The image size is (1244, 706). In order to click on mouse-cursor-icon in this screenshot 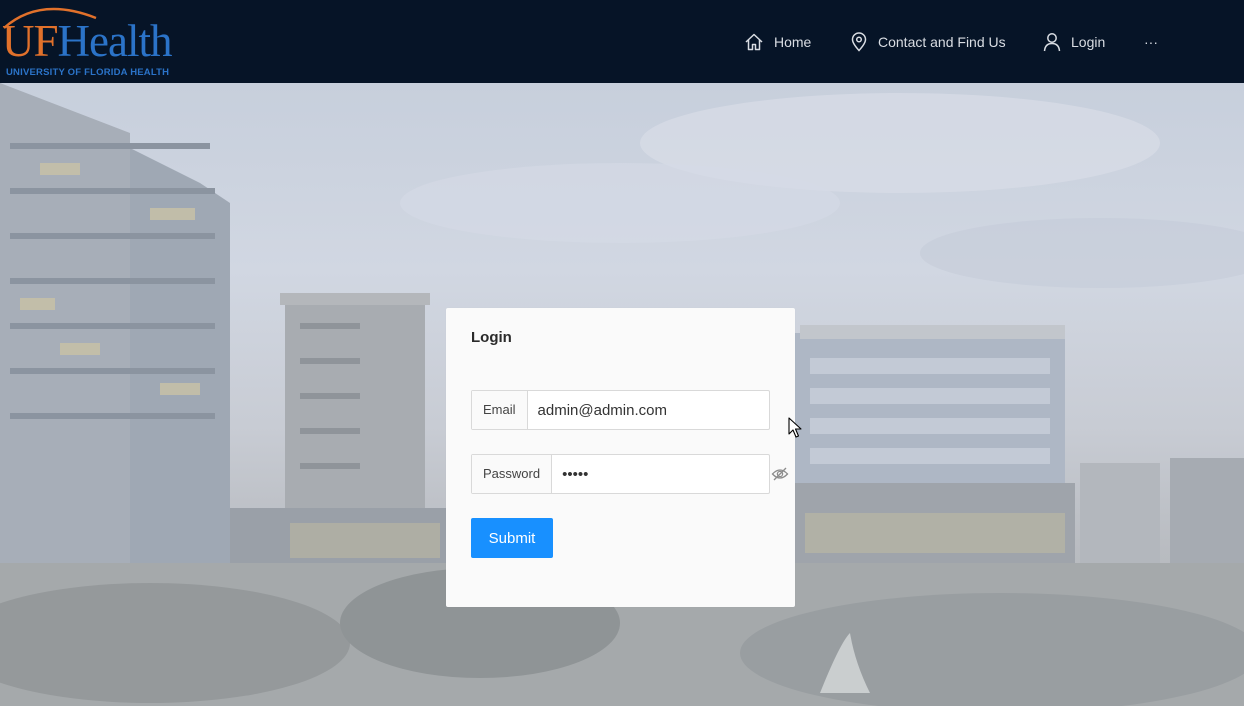, I will do `click(795, 427)`.